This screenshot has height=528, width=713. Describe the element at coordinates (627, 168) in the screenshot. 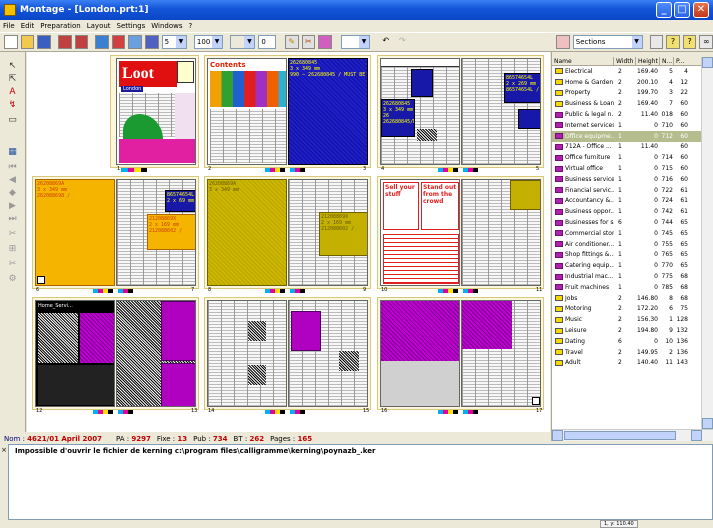

I see `section-row: Virtual office 1 0 715 60` at that location.